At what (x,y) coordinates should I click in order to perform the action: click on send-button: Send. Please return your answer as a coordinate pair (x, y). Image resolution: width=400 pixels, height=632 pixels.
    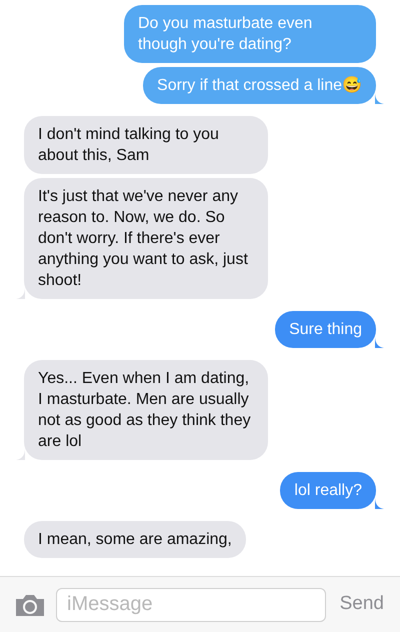
    Looking at the image, I should click on (363, 604).